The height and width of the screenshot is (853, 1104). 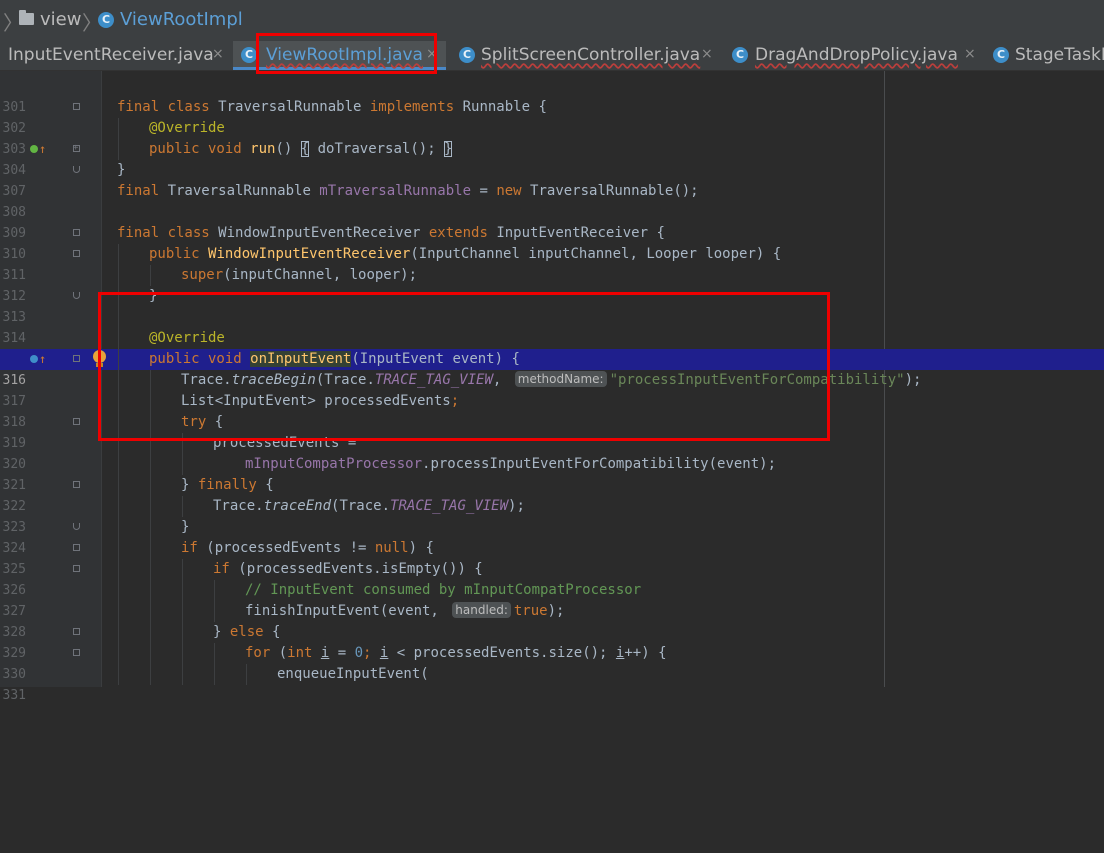 I want to click on code-text: } finally {, so click(x=227, y=485).